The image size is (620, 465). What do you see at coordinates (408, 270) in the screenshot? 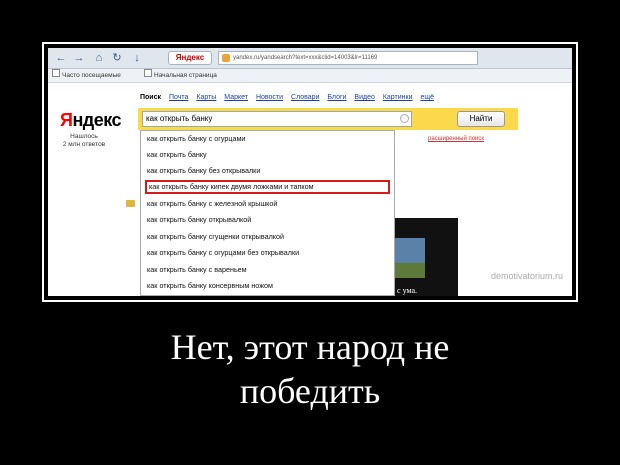
I see `image-field` at bounding box center [408, 270].